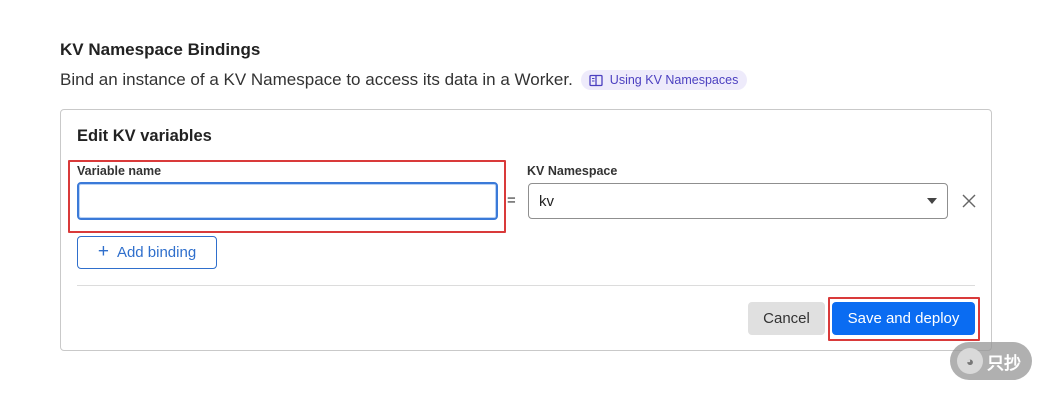  I want to click on close-icon, so click(969, 204).